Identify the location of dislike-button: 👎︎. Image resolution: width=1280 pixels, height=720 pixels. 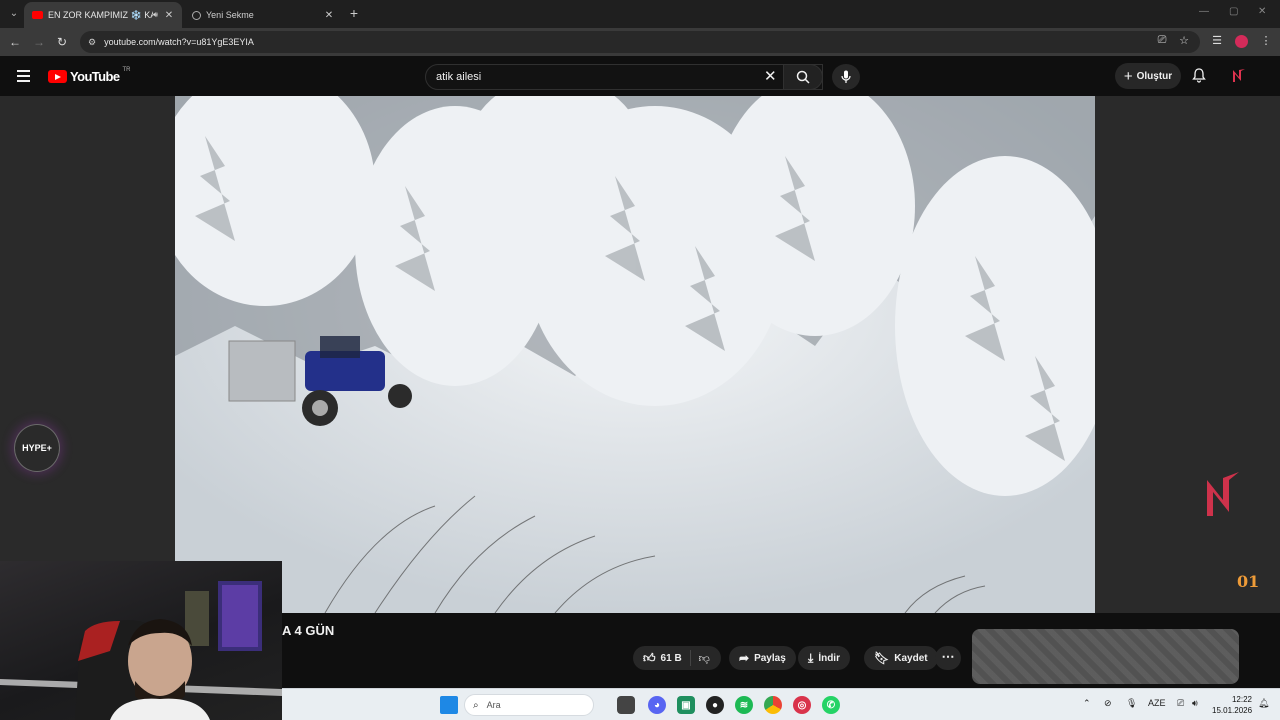
(705, 658).